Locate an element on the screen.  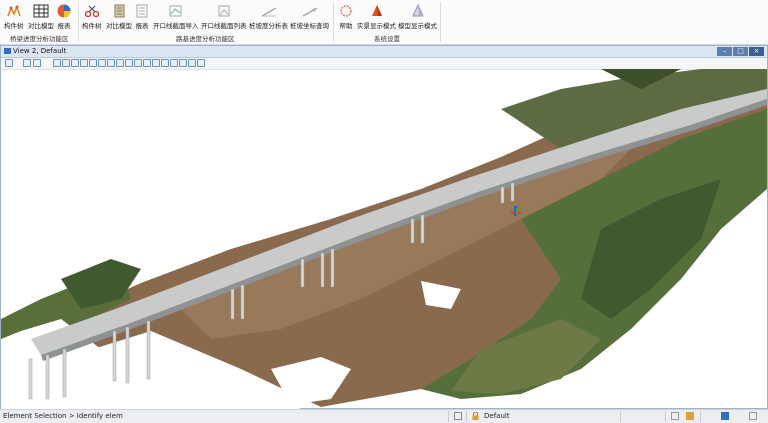
camera-icon is located at coordinates (156, 63).